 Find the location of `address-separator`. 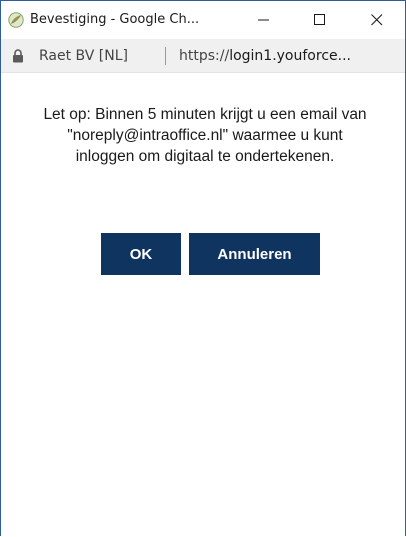

address-separator is located at coordinates (165, 56).